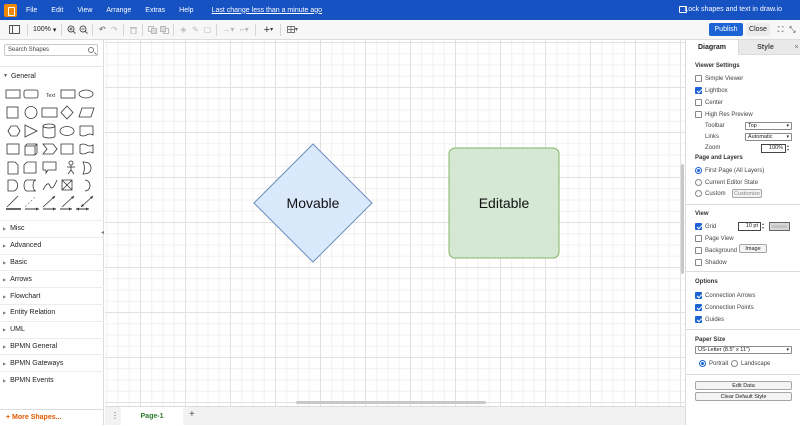 Image resolution: width=800 pixels, height=426 pixels. Describe the element at coordinates (763, 226) in the screenshot. I see `grid-stepper-icon: ▴ ▾` at that location.